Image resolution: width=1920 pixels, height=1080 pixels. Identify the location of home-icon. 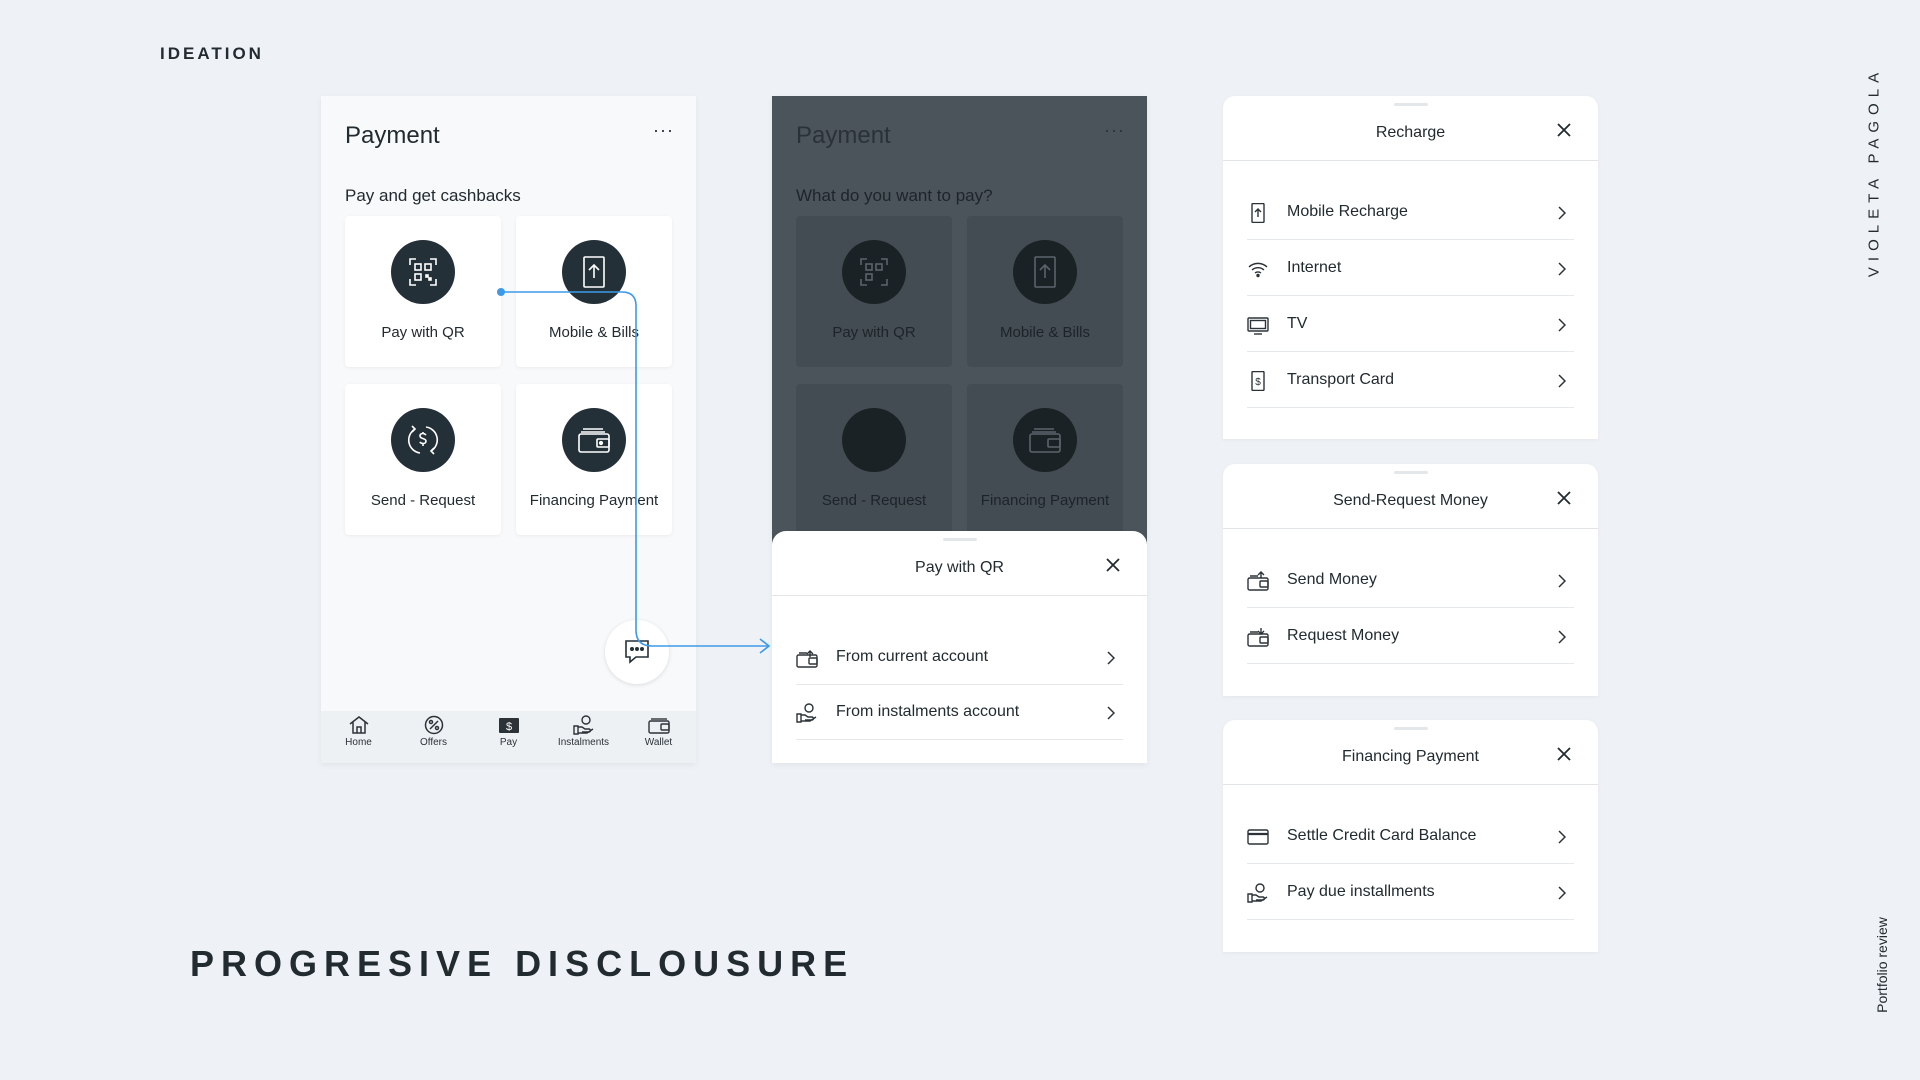
(358, 725).